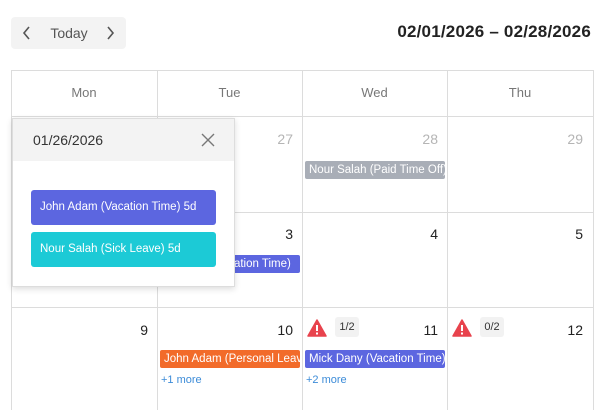 Image resolution: width=594 pixels, height=410 pixels. I want to click on count-badge: 1/2, so click(347, 327).